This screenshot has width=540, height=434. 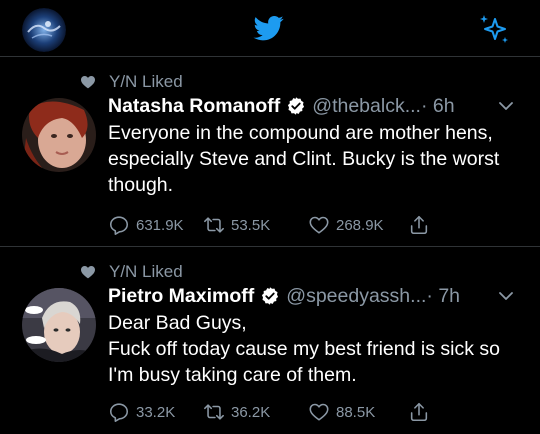 What do you see at coordinates (194, 106) in the screenshot?
I see `author-name: Natasha Romanoff` at bounding box center [194, 106].